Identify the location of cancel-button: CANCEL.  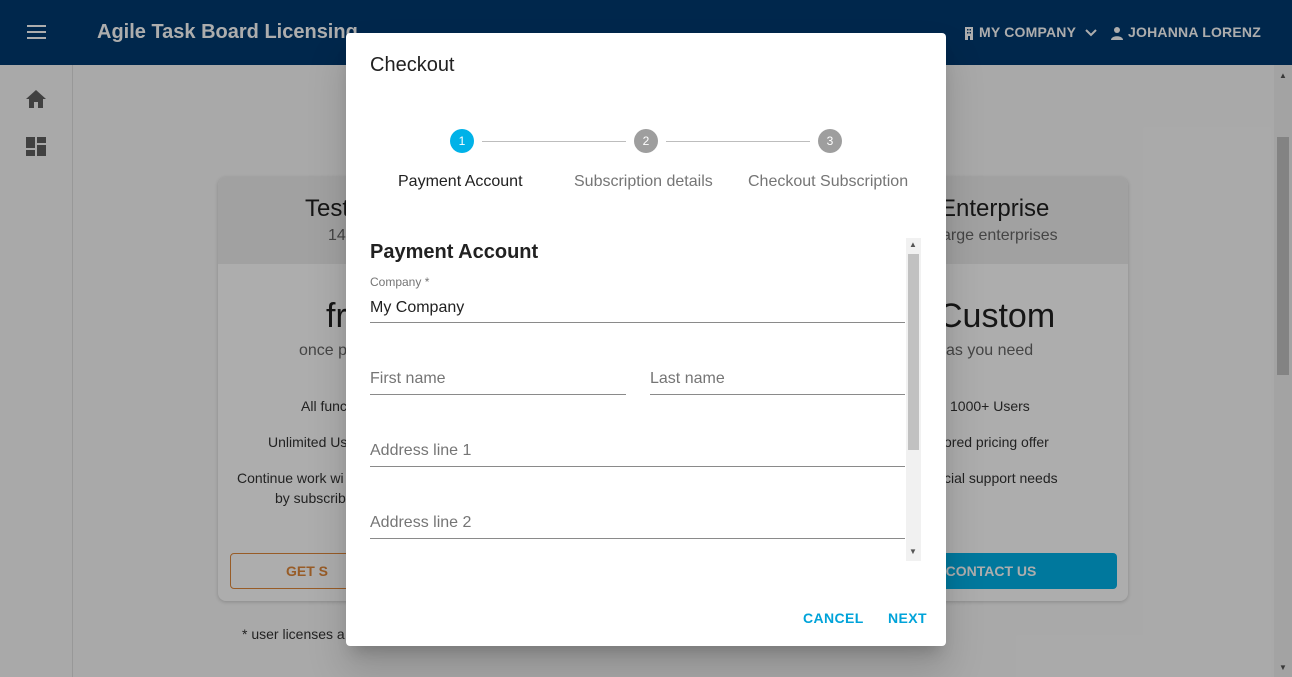
(833, 618).